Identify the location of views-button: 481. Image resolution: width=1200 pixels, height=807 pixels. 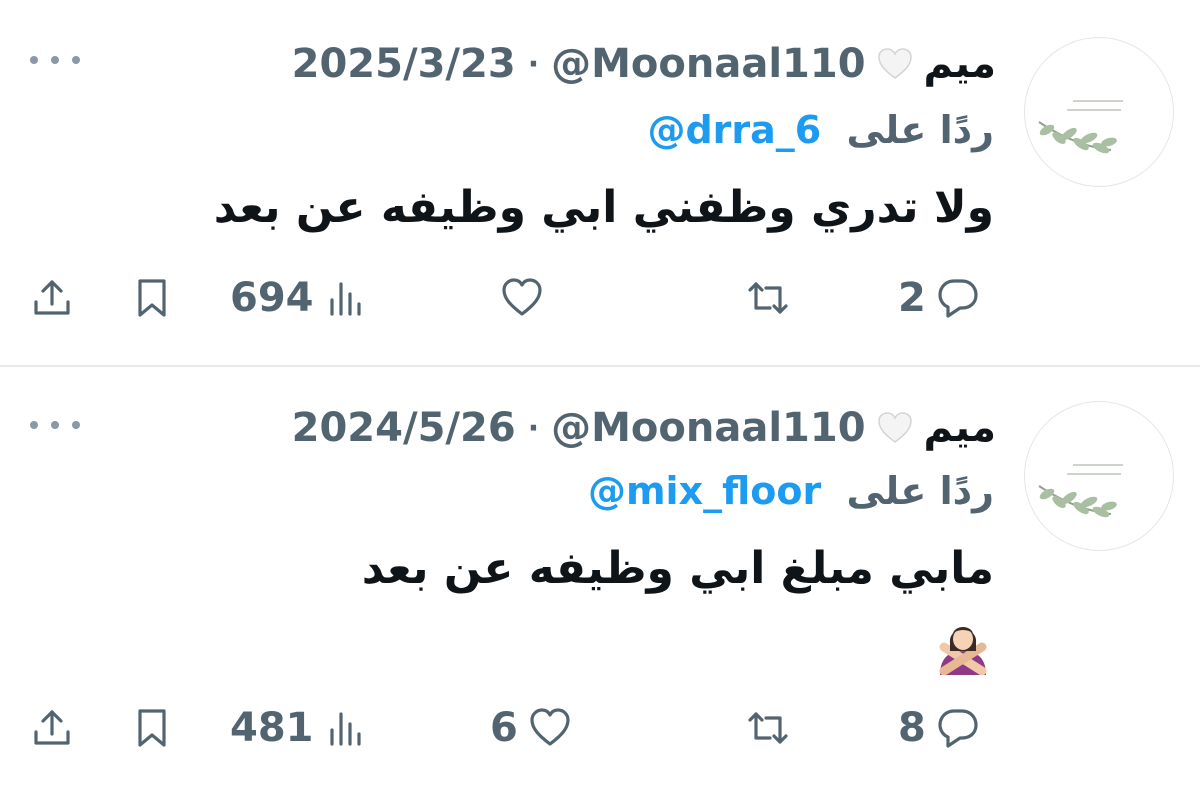
(299, 728).